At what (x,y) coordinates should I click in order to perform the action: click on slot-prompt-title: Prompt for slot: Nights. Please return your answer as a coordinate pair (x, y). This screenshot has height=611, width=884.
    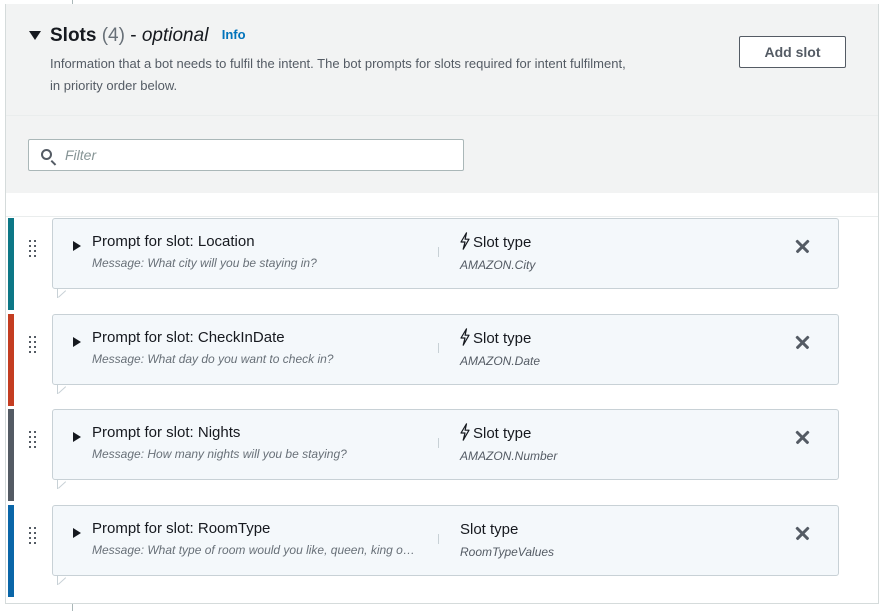
    Looking at the image, I should click on (166, 432).